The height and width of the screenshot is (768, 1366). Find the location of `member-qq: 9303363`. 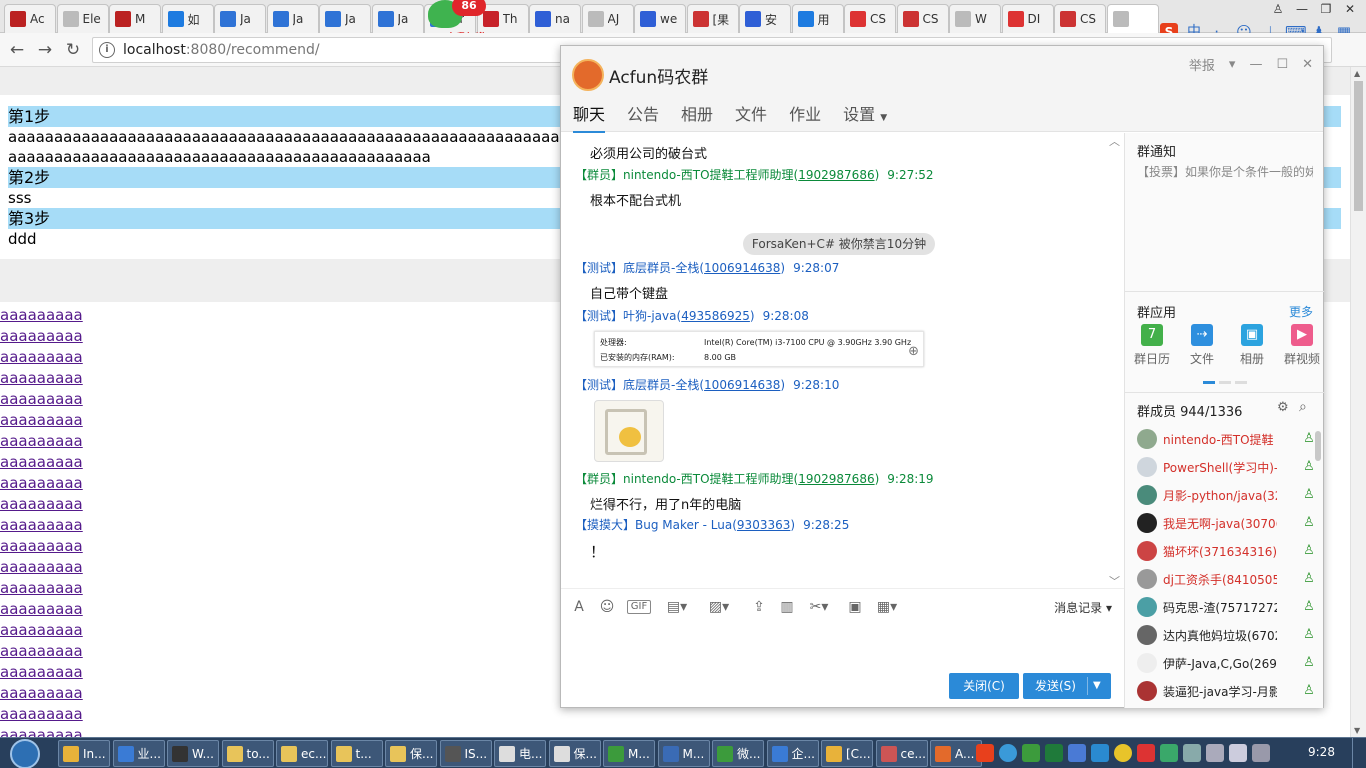

member-qq: 9303363 is located at coordinates (763, 525).